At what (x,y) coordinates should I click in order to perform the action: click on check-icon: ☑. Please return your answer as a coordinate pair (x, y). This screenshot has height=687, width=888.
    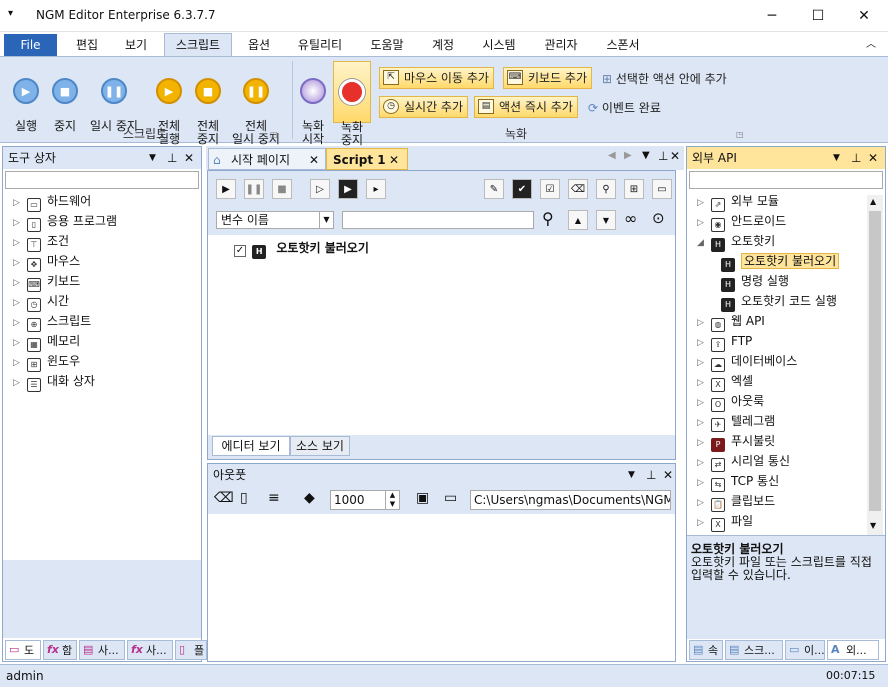
    Looking at the image, I should click on (550, 189).